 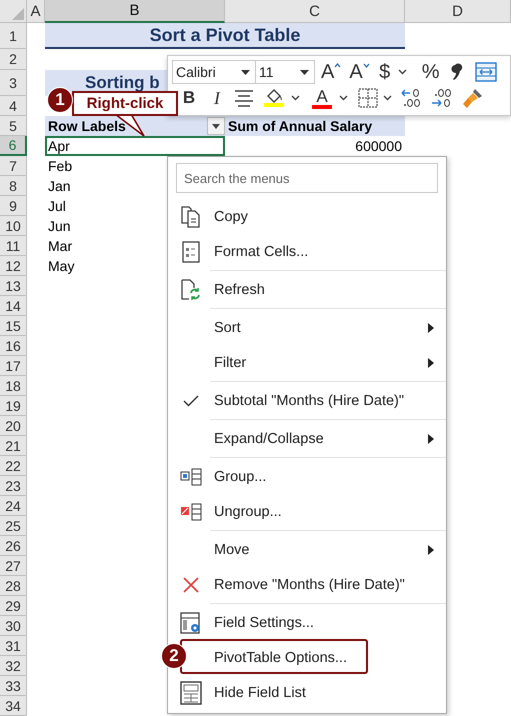 What do you see at coordinates (13, 486) in the screenshot?
I see `row-header: 23` at bounding box center [13, 486].